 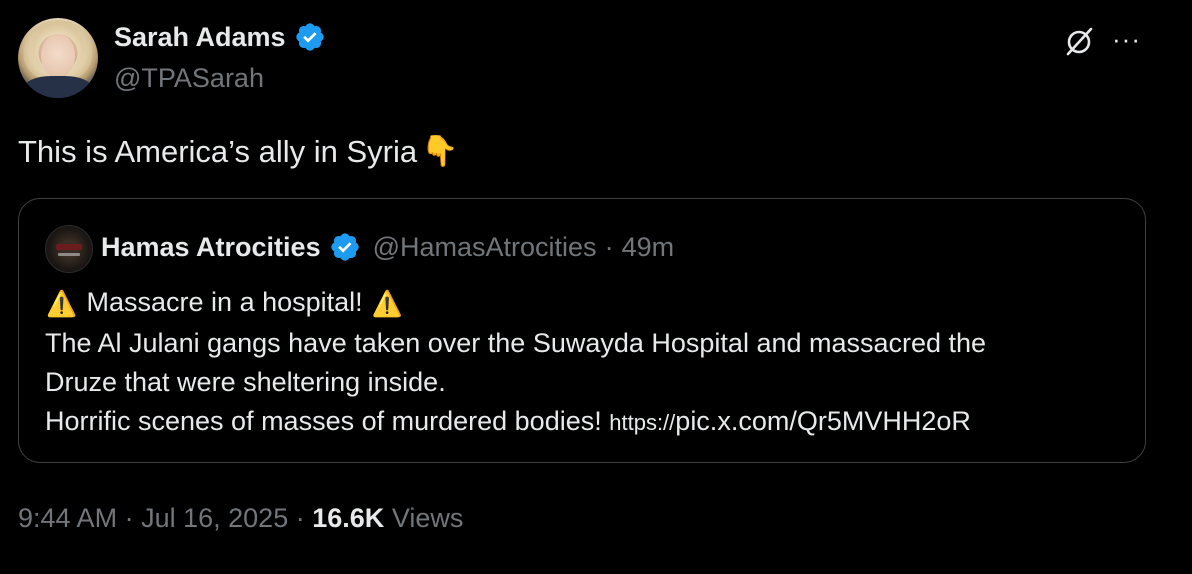 What do you see at coordinates (218, 151) in the screenshot?
I see `post-text-content: This is America’s ally in Syria` at bounding box center [218, 151].